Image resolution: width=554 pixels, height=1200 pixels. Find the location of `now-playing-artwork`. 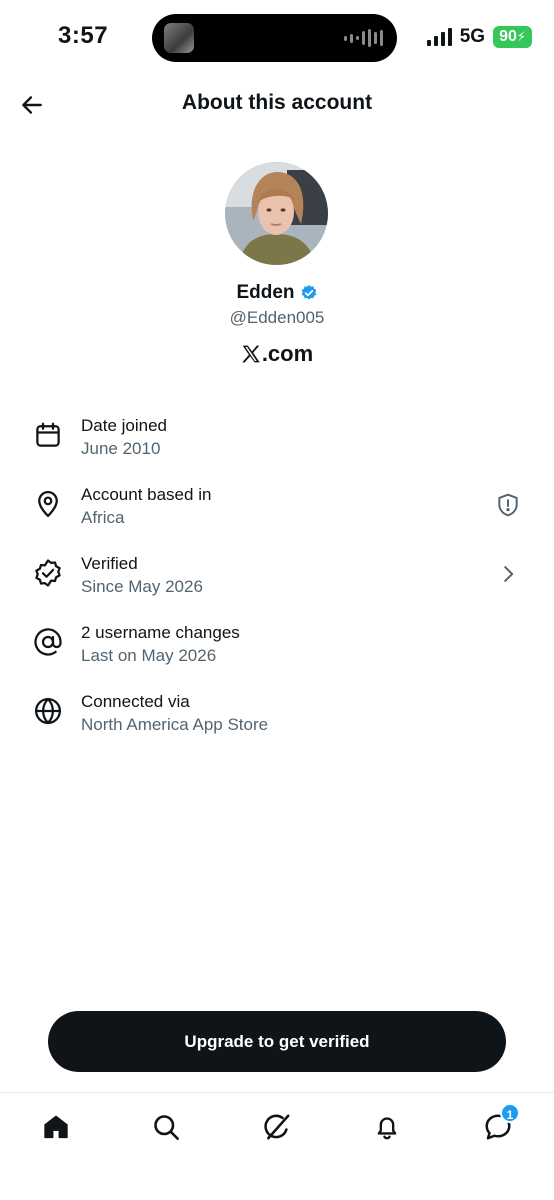

now-playing-artwork is located at coordinates (179, 38).